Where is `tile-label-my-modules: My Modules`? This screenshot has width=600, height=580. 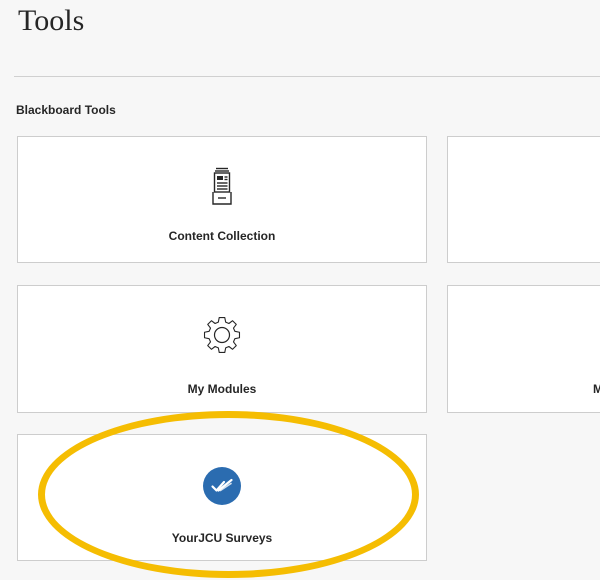
tile-label-my-modules: My Modules is located at coordinates (222, 389).